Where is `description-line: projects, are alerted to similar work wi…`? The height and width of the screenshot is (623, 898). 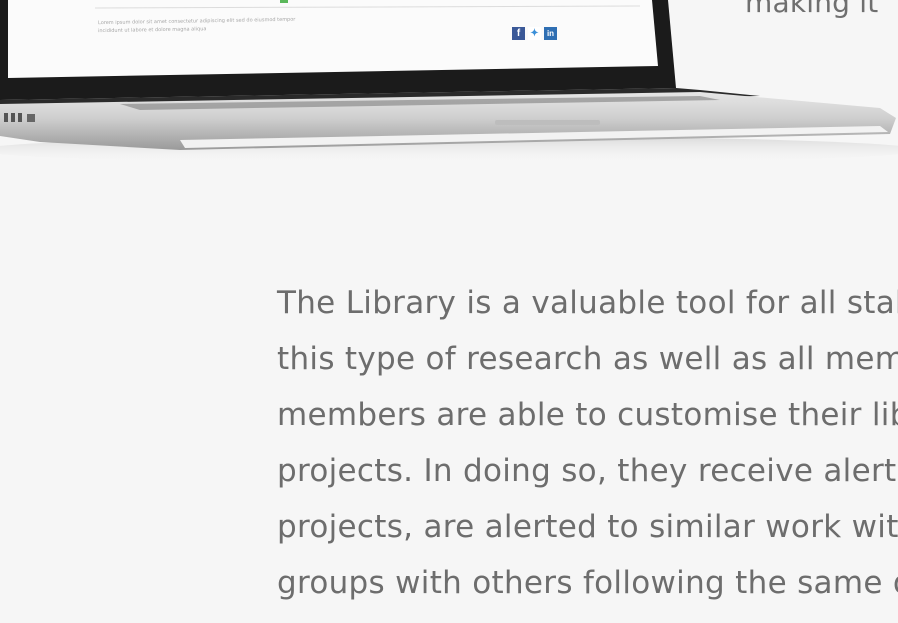 description-line: projects, are alerted to similar work wi… is located at coordinates (587, 527).